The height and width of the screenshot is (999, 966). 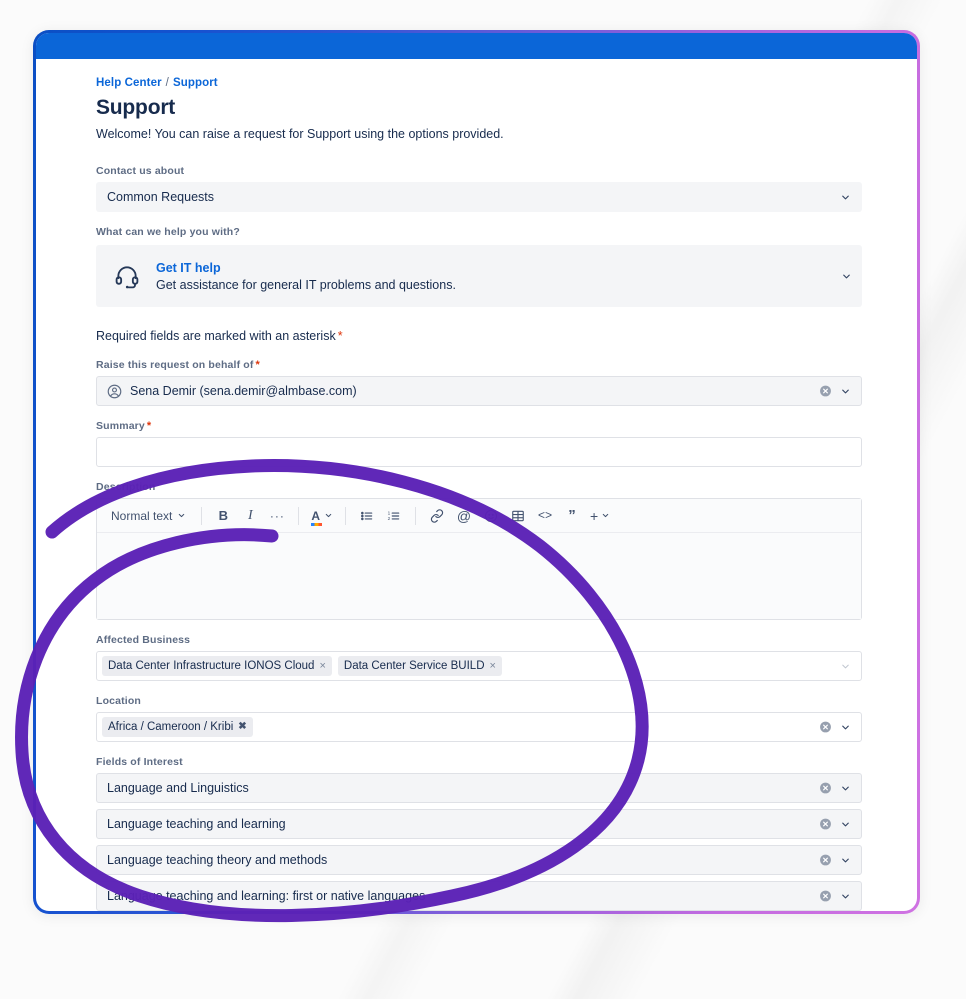 What do you see at coordinates (476, 46) in the screenshot?
I see `browser-title-bar` at bounding box center [476, 46].